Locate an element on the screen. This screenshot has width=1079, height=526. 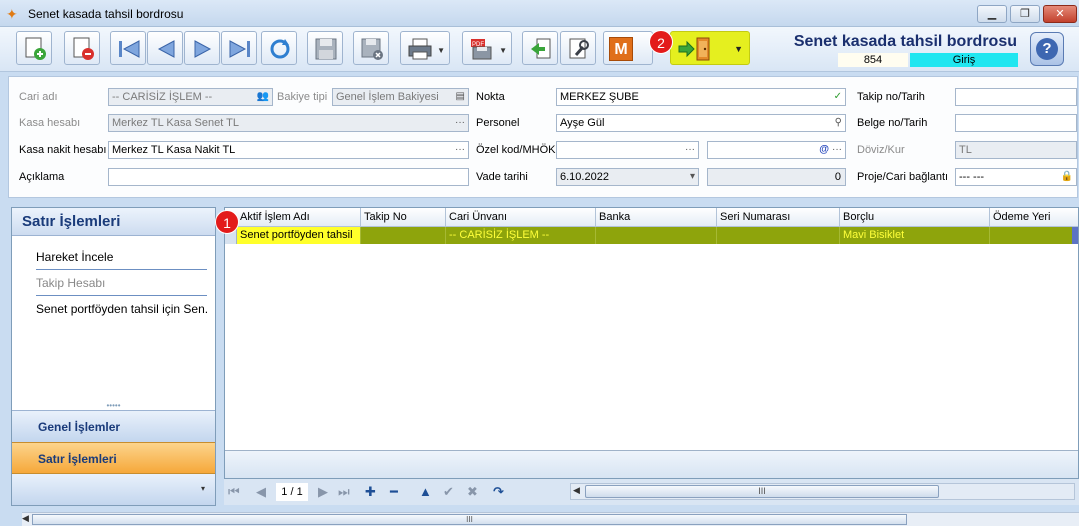
kasa-hesabi-field: Merkez TL Kasa Senet TL ··· is located at coordinates (288, 123).